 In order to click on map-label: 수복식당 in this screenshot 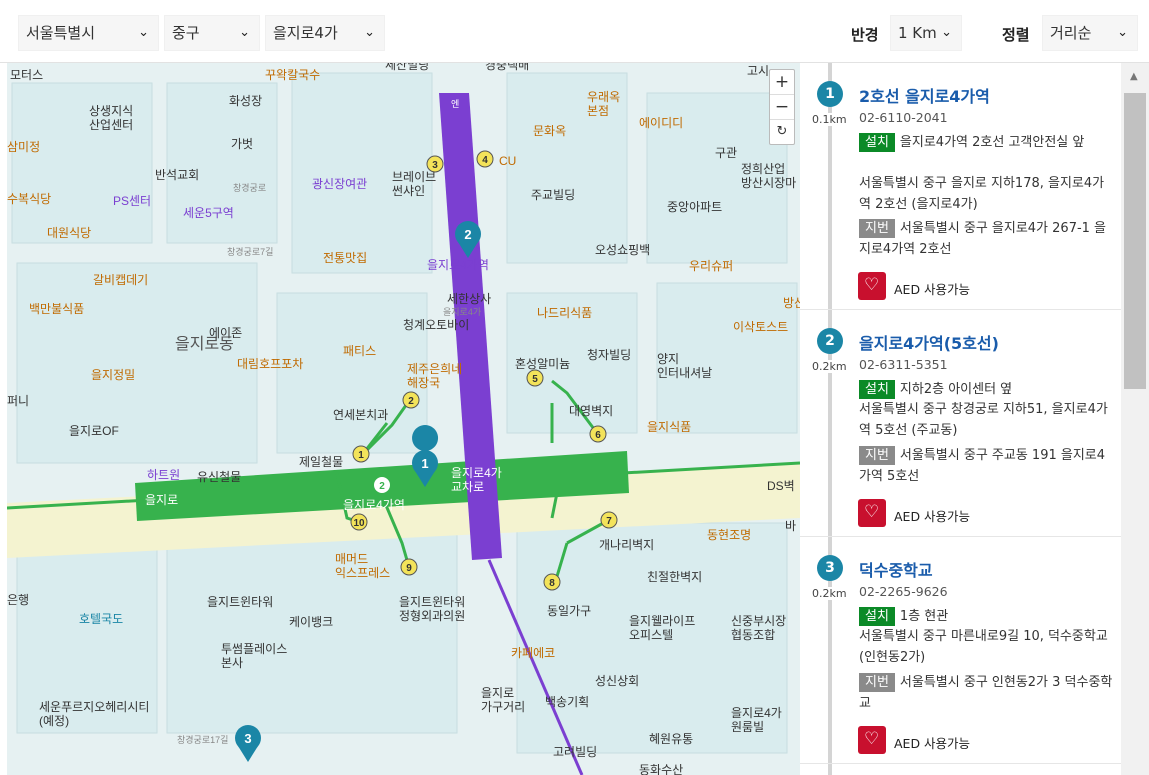, I will do `click(29, 199)`.